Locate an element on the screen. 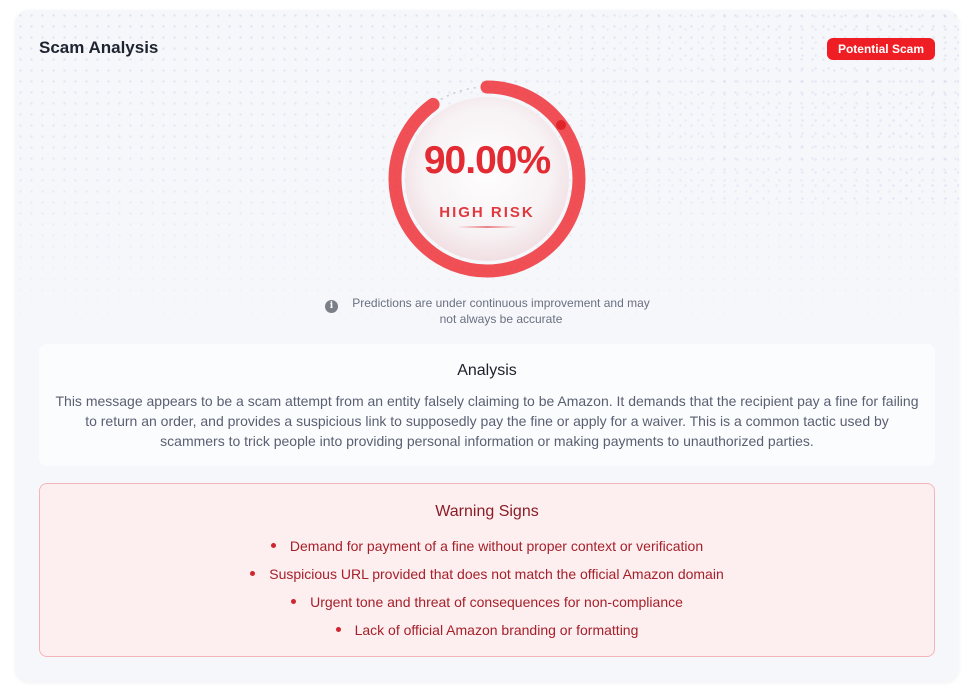  page-title: Scam Analysis is located at coordinates (99, 47).